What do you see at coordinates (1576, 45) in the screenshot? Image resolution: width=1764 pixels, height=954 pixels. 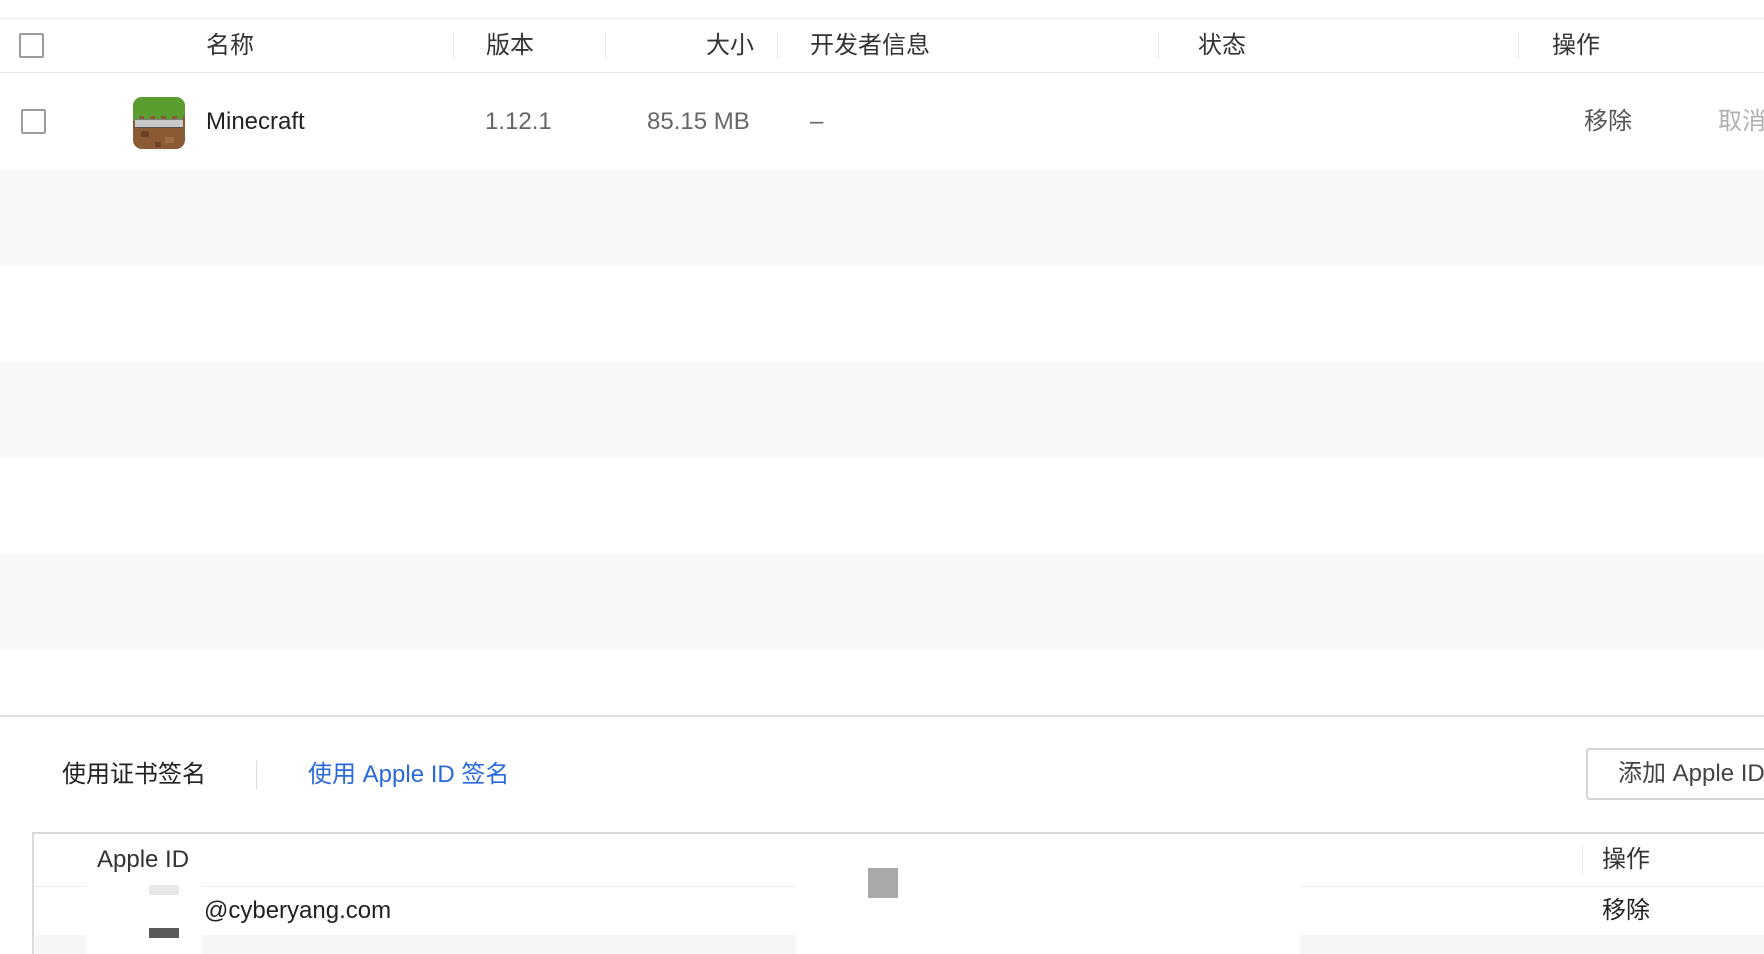 I see `header-actions: 操作` at bounding box center [1576, 45].